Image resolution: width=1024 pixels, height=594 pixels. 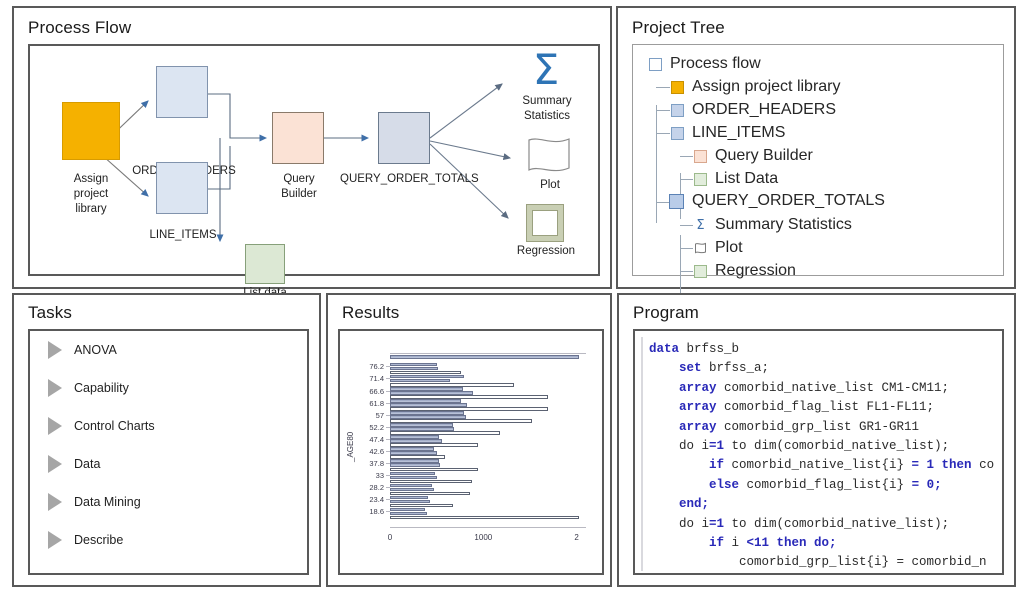 What do you see at coordinates (94, 502) in the screenshot?
I see `task-item-data-mining: Data Mining` at bounding box center [94, 502].